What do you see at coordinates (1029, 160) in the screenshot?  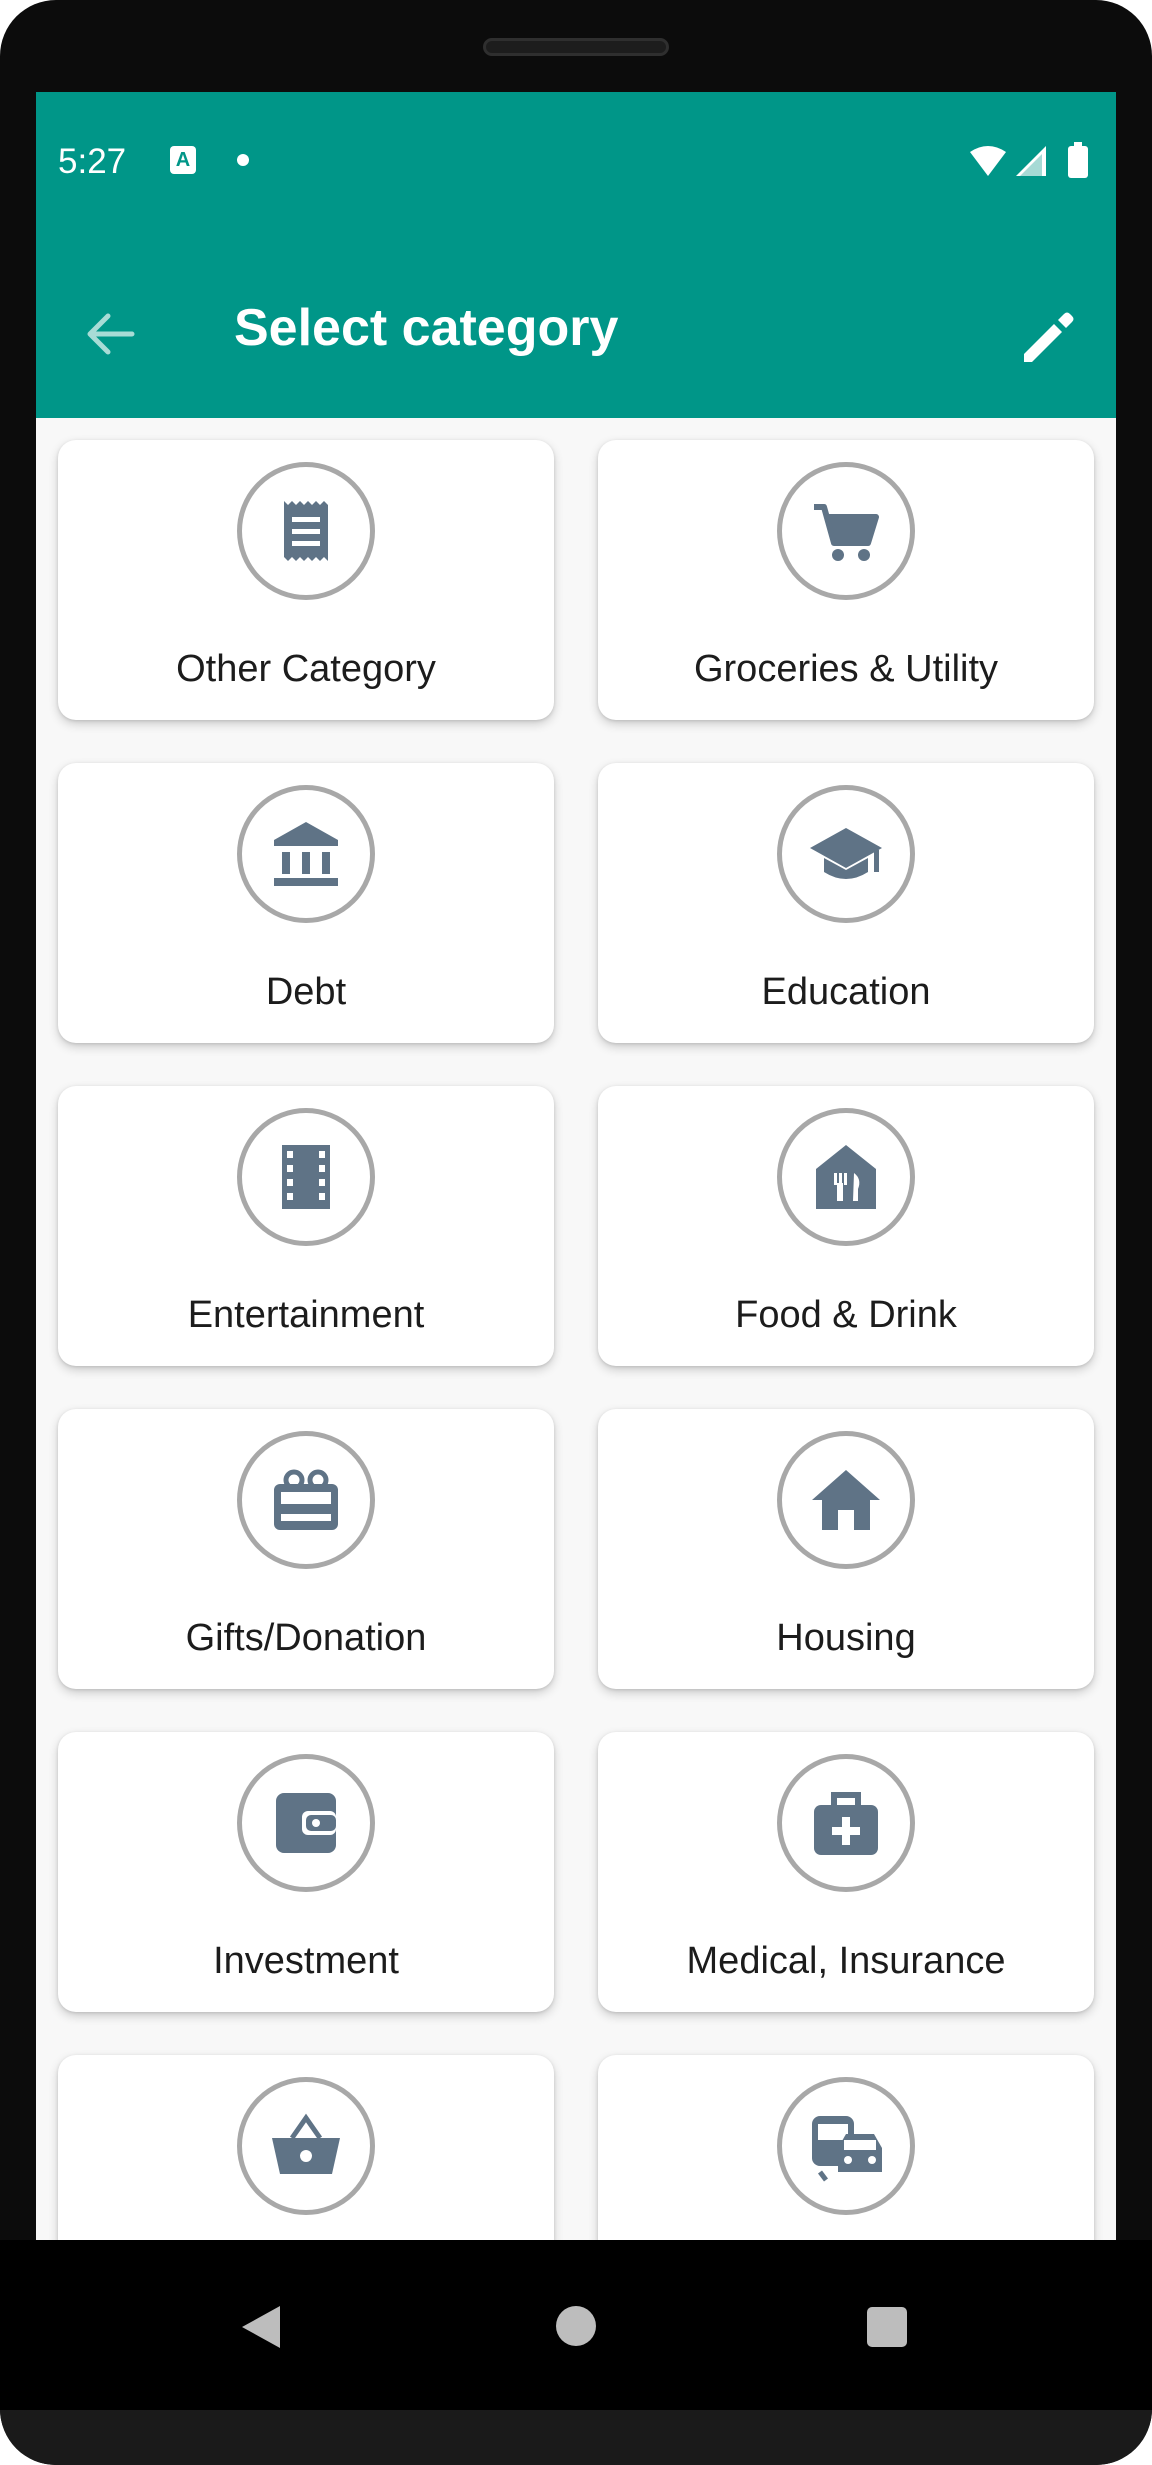 I see `status-icons` at bounding box center [1029, 160].